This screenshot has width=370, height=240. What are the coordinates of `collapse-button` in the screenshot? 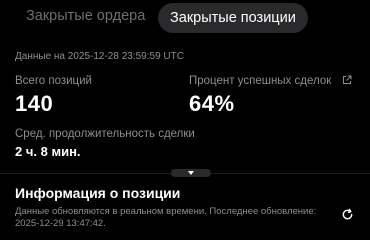 It's located at (191, 173).